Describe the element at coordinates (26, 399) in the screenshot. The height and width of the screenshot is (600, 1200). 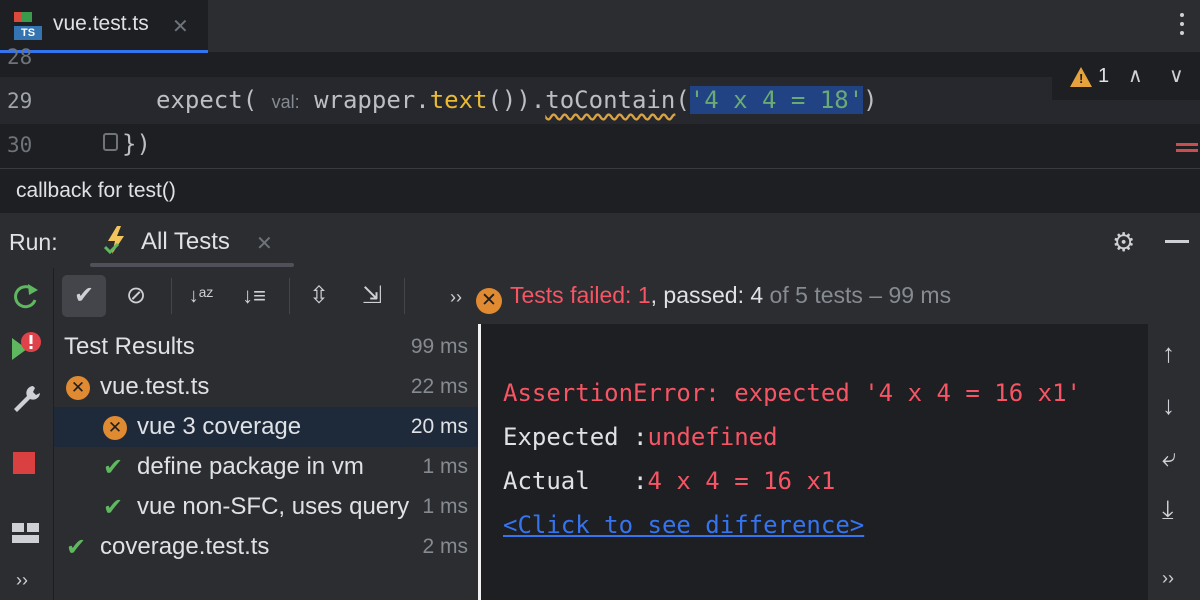
I see `wrench-icon` at that location.